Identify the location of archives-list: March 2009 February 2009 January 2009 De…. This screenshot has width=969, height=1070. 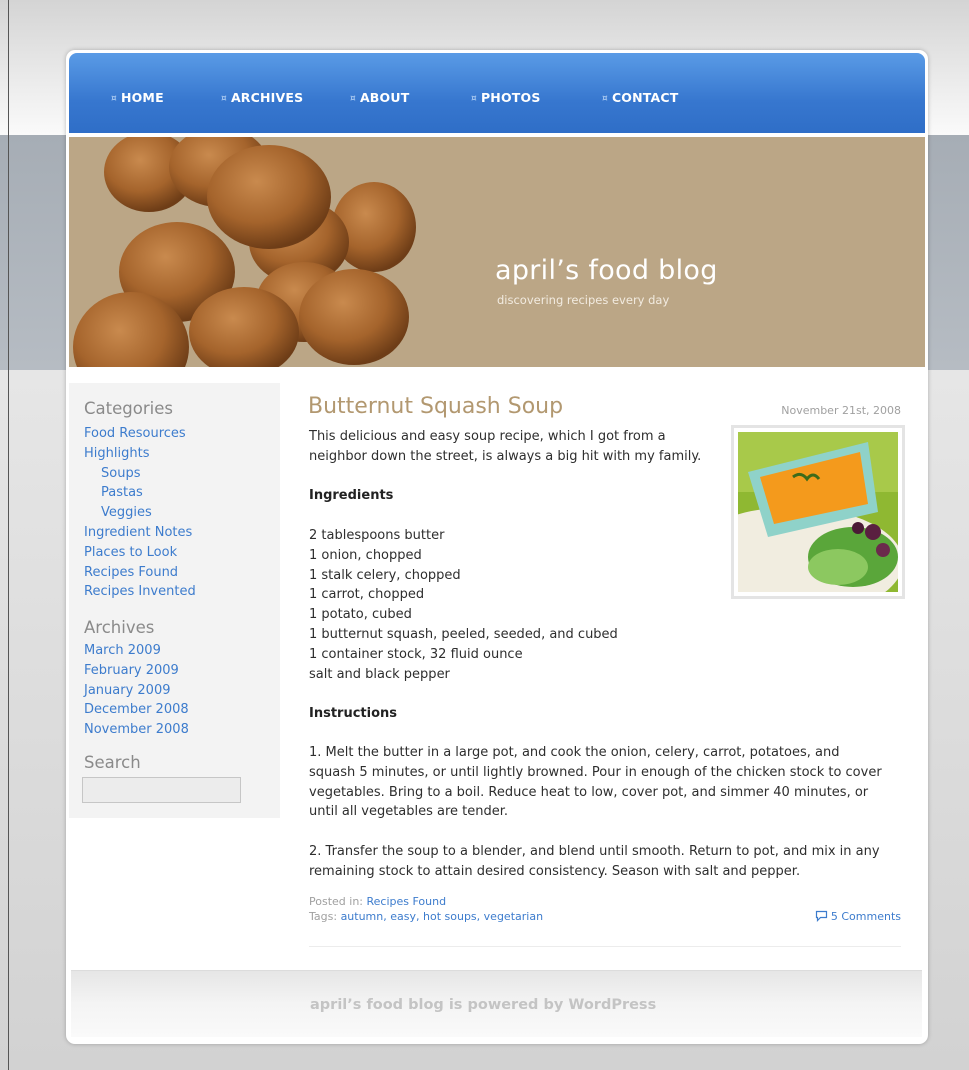
(136, 690).